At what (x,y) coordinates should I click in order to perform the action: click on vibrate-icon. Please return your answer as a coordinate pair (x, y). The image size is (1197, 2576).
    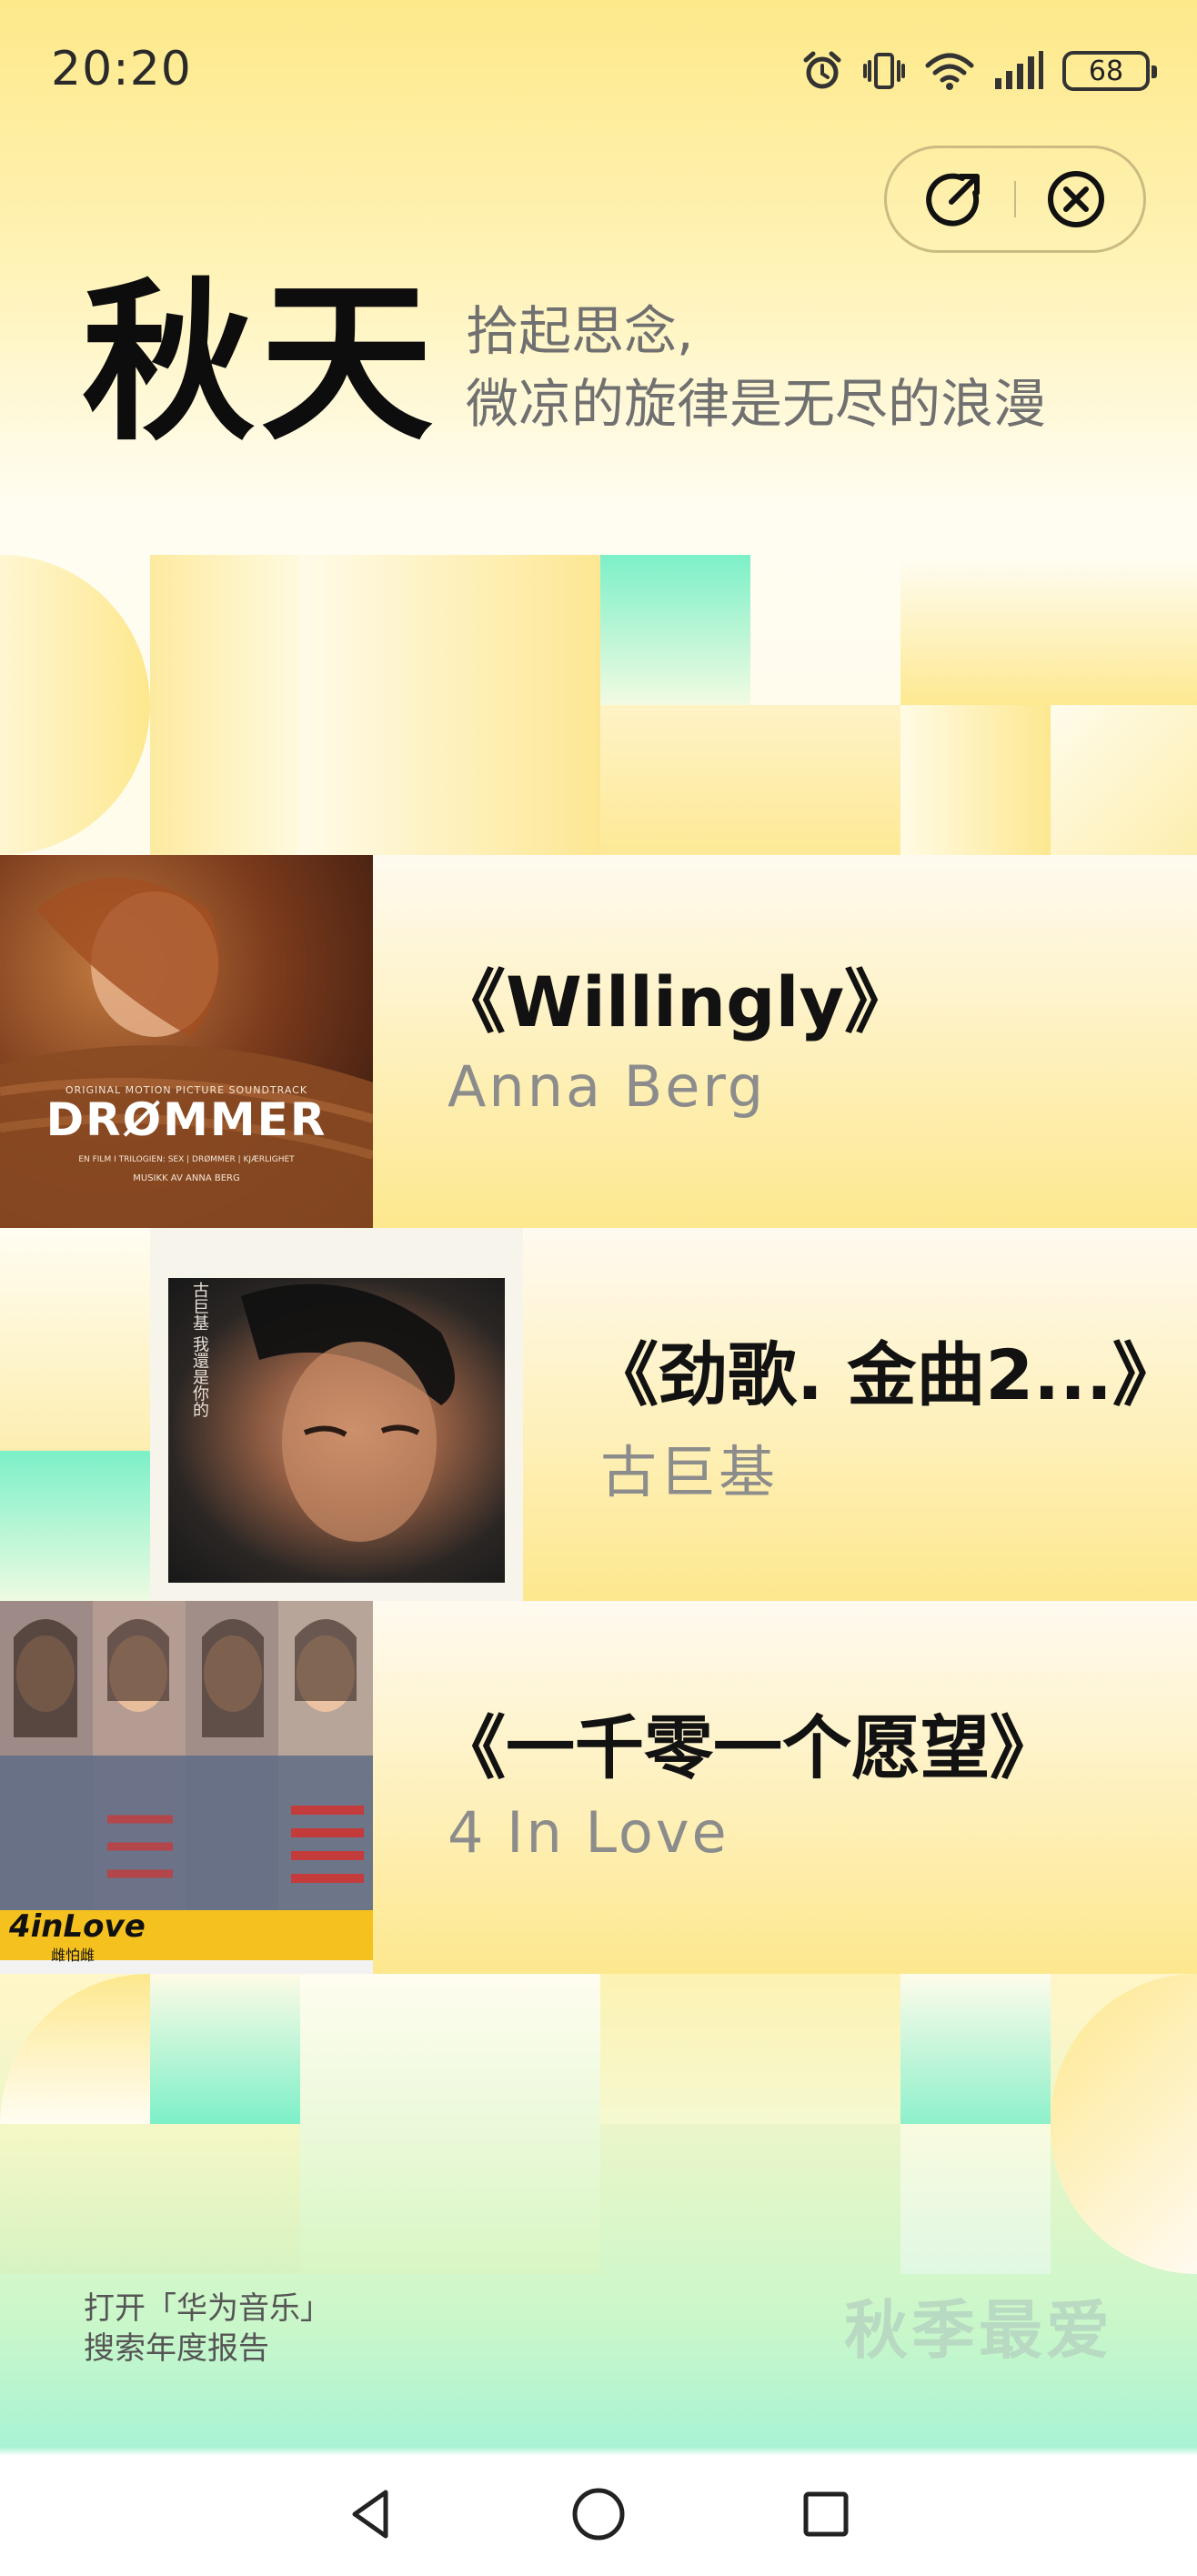
    Looking at the image, I should click on (884, 71).